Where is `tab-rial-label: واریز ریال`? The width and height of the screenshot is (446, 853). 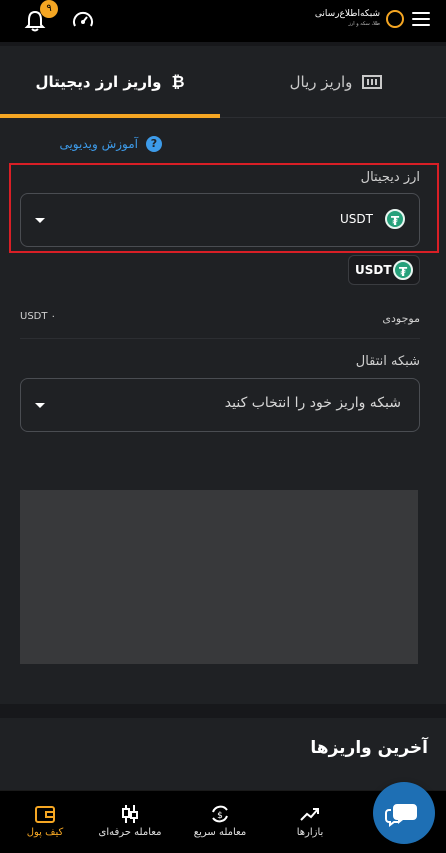 tab-rial-label: واریز ریال is located at coordinates (321, 82).